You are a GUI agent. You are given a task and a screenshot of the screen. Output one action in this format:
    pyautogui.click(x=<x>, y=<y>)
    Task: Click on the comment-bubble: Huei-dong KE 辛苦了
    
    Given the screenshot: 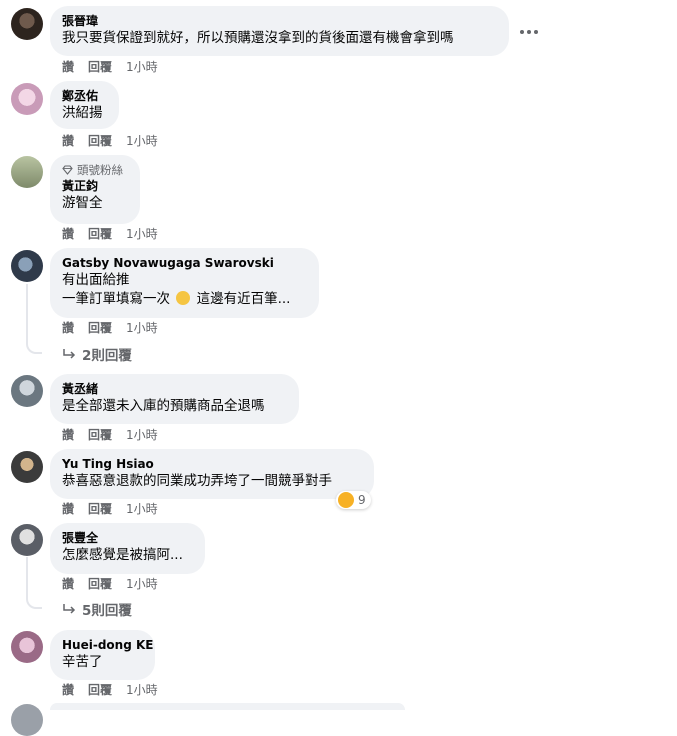 What is the action you would take?
    pyautogui.click(x=102, y=655)
    